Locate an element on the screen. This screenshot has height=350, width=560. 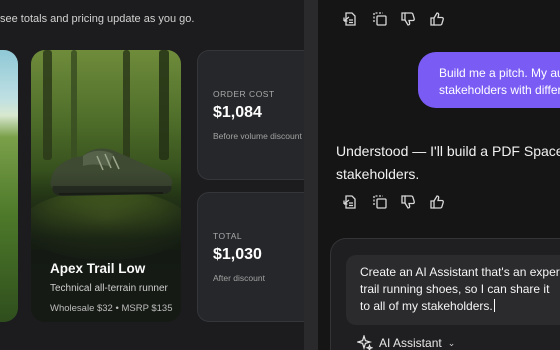
product-name: Apex Trail Low is located at coordinates (98, 268).